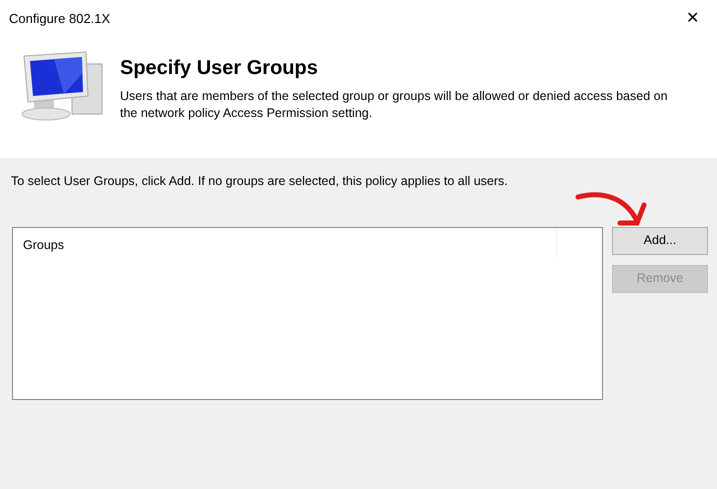 The width and height of the screenshot is (717, 489). I want to click on window-title: Configure 802.1X, so click(59, 19).